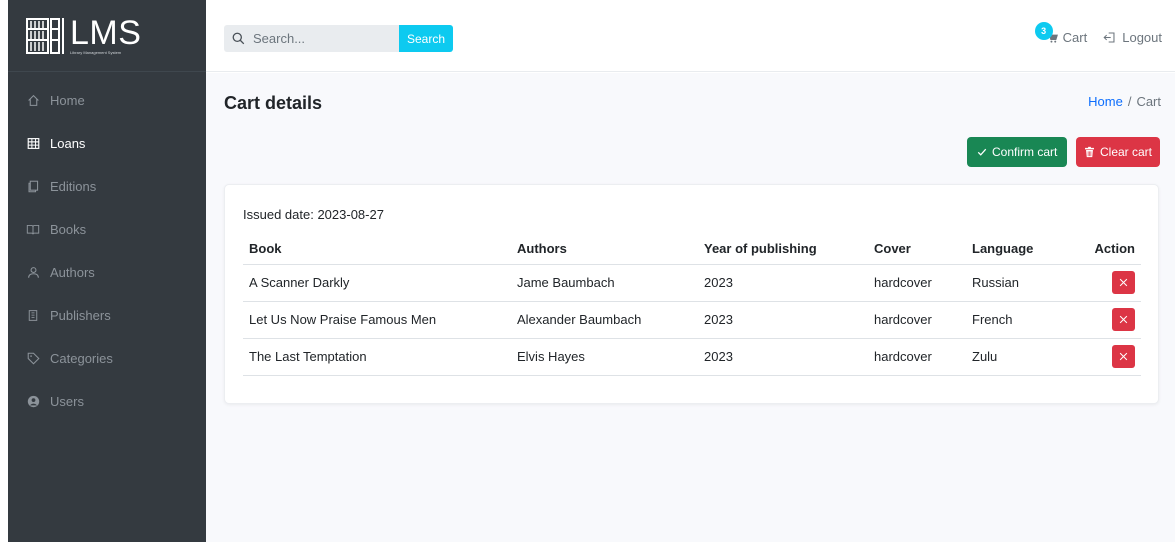  Describe the element at coordinates (783, 249) in the screenshot. I see `column-header-year: Year of publishing` at that location.